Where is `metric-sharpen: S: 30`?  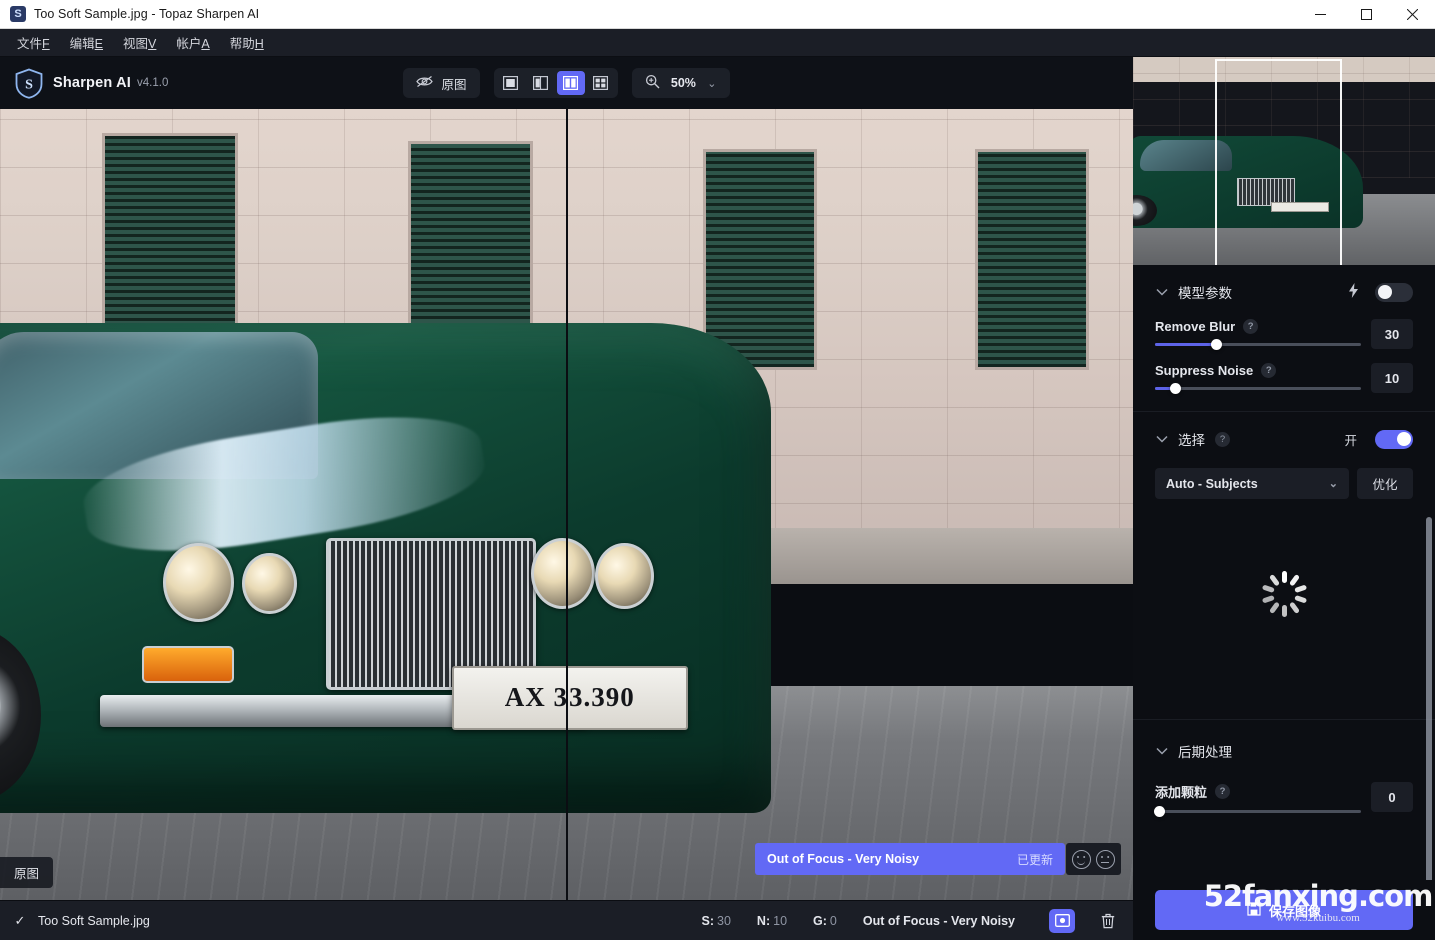 metric-sharpen: S: 30 is located at coordinates (716, 921).